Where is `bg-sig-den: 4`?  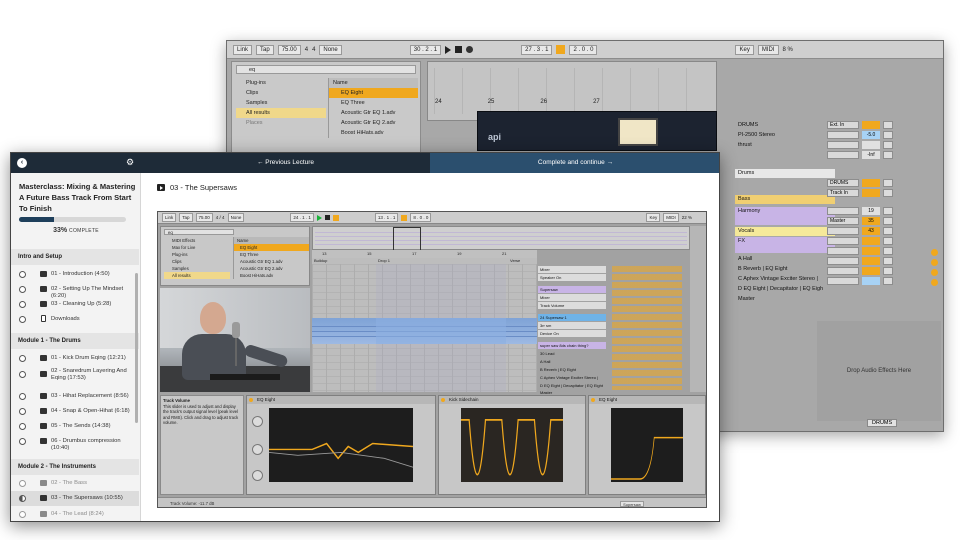
bg-sig-den: 4 is located at coordinates (313, 50).